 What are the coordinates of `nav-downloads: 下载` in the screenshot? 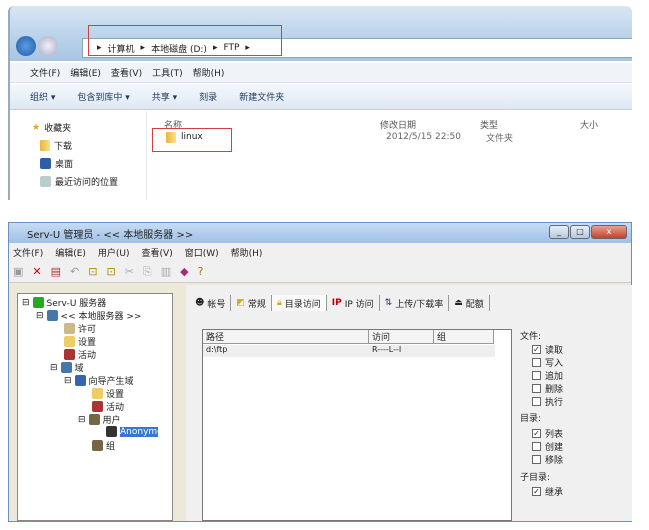 It's located at (56, 145).